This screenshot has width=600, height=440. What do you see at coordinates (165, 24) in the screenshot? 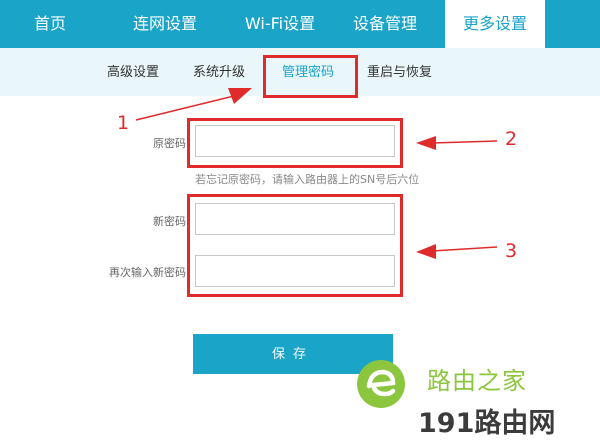
I see `nav-network-settings: 连网设置` at bounding box center [165, 24].